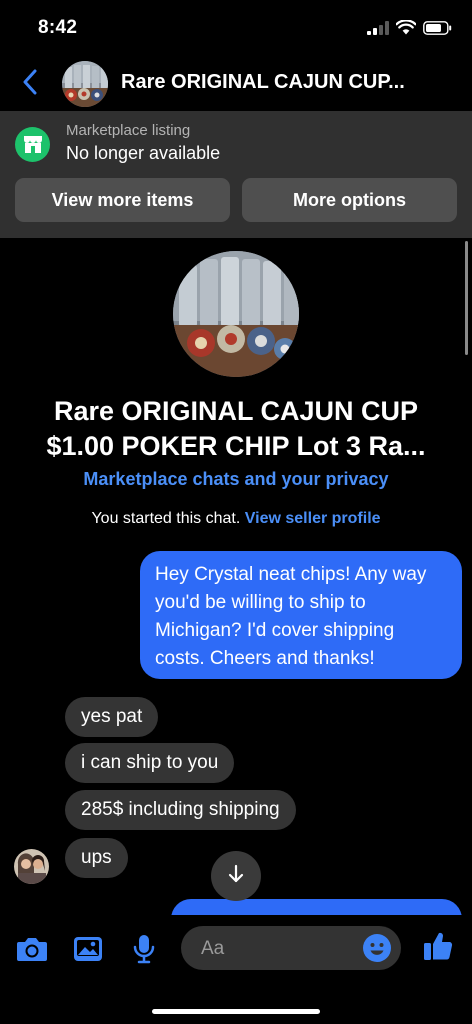  Describe the element at coordinates (32, 144) in the screenshot. I see `store-icon` at that location.